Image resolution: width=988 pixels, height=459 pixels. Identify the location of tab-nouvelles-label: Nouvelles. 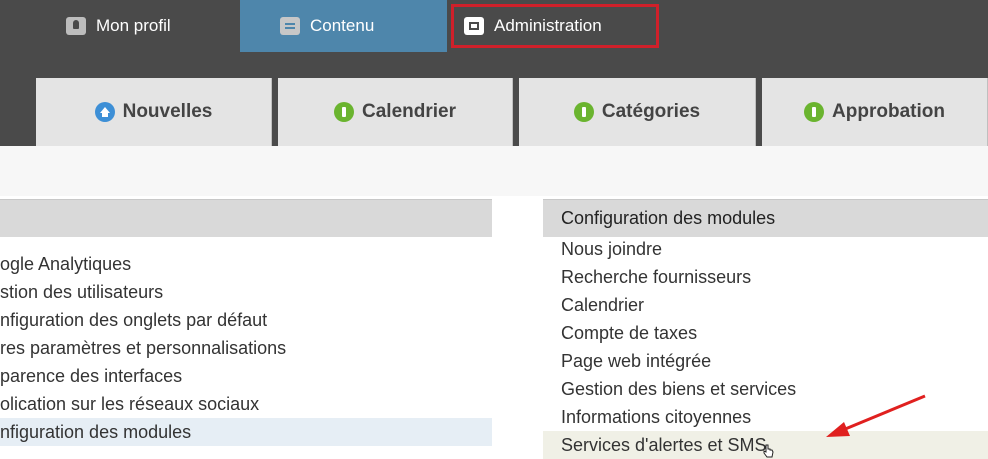
(167, 111).